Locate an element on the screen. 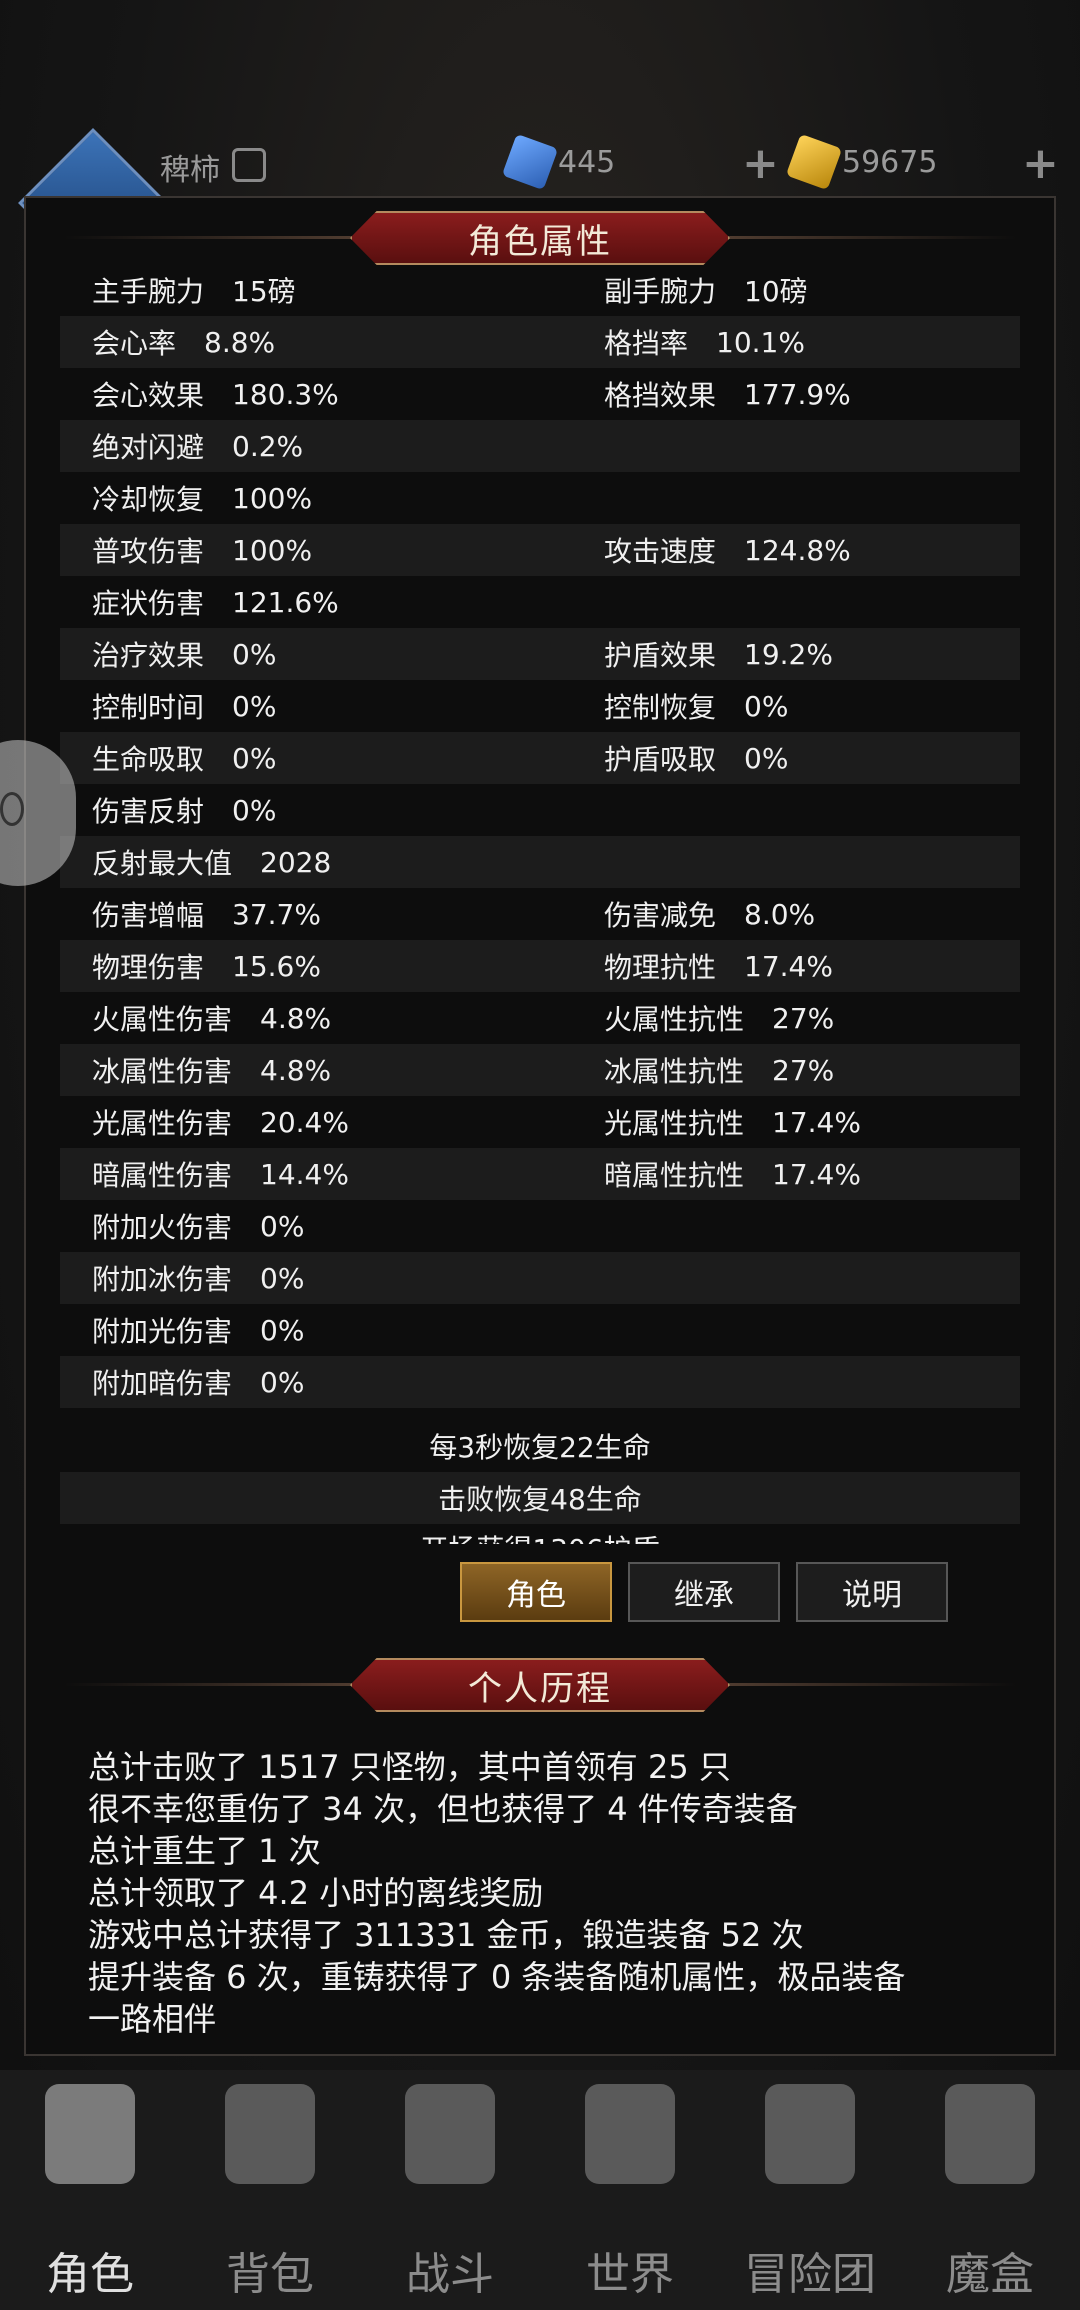 The image size is (1080, 2310). attribute-value: 124.8% is located at coordinates (797, 550).